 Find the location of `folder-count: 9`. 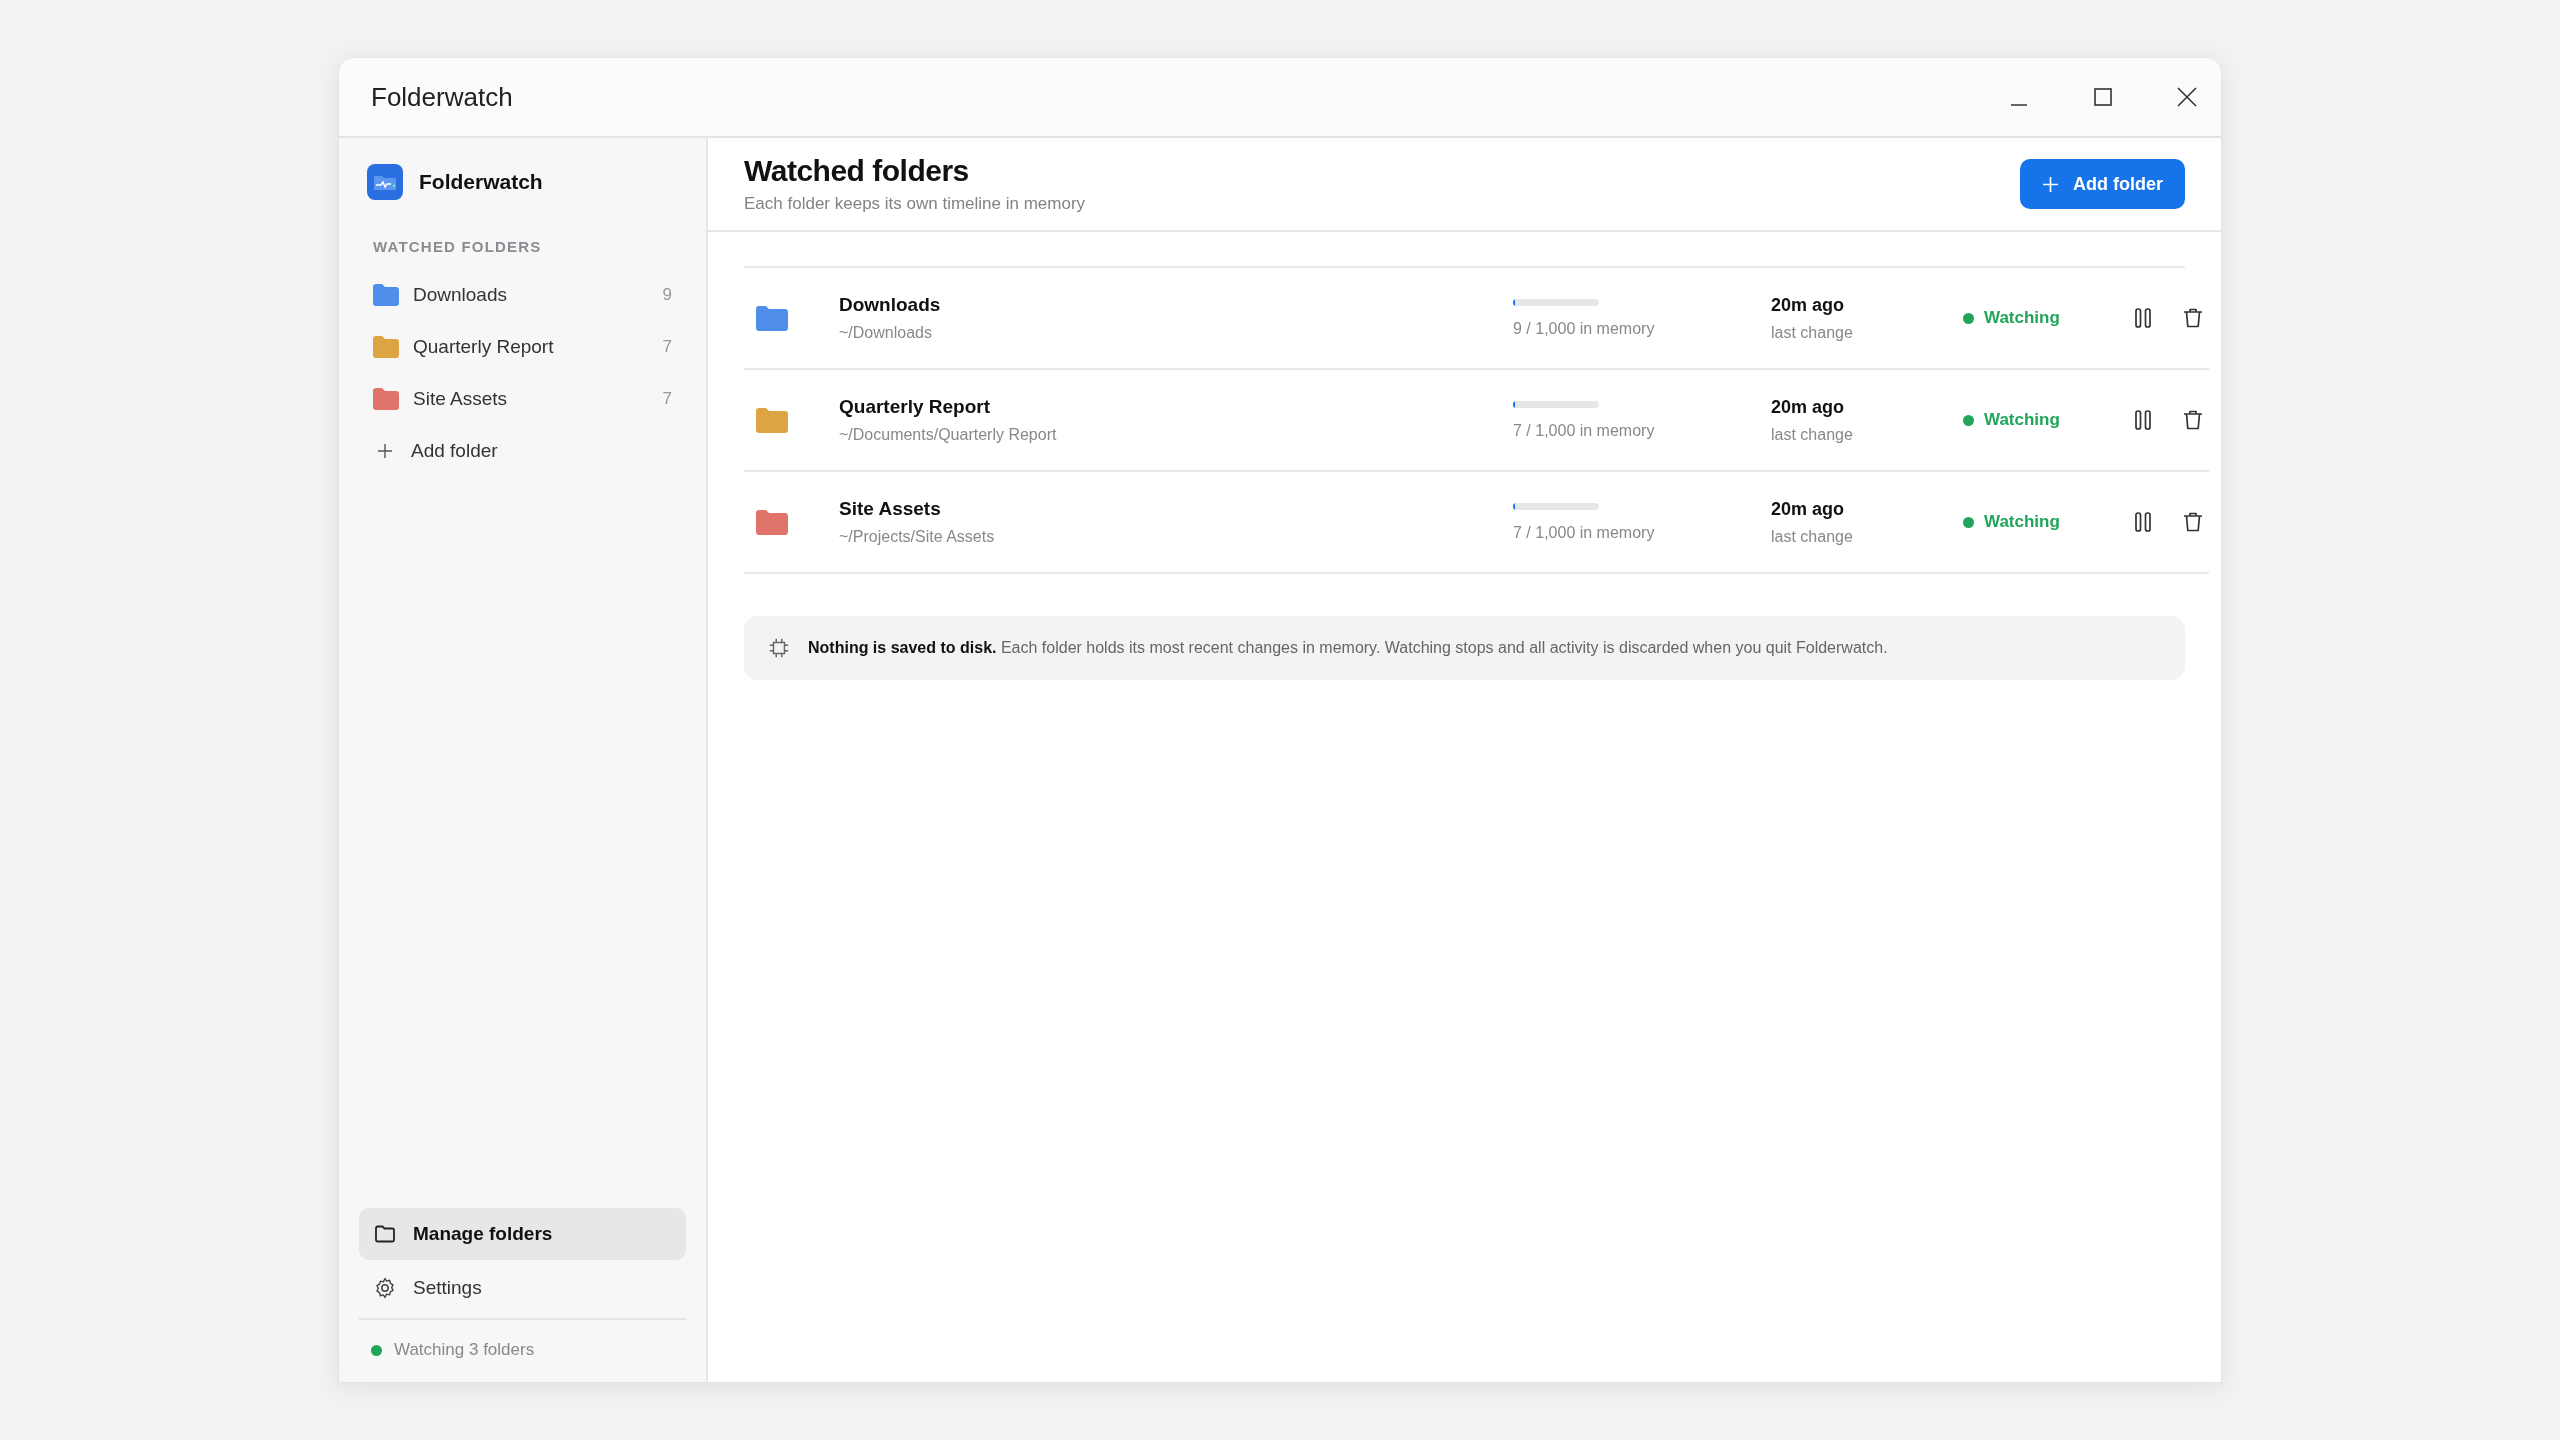

folder-count: 9 is located at coordinates (667, 295).